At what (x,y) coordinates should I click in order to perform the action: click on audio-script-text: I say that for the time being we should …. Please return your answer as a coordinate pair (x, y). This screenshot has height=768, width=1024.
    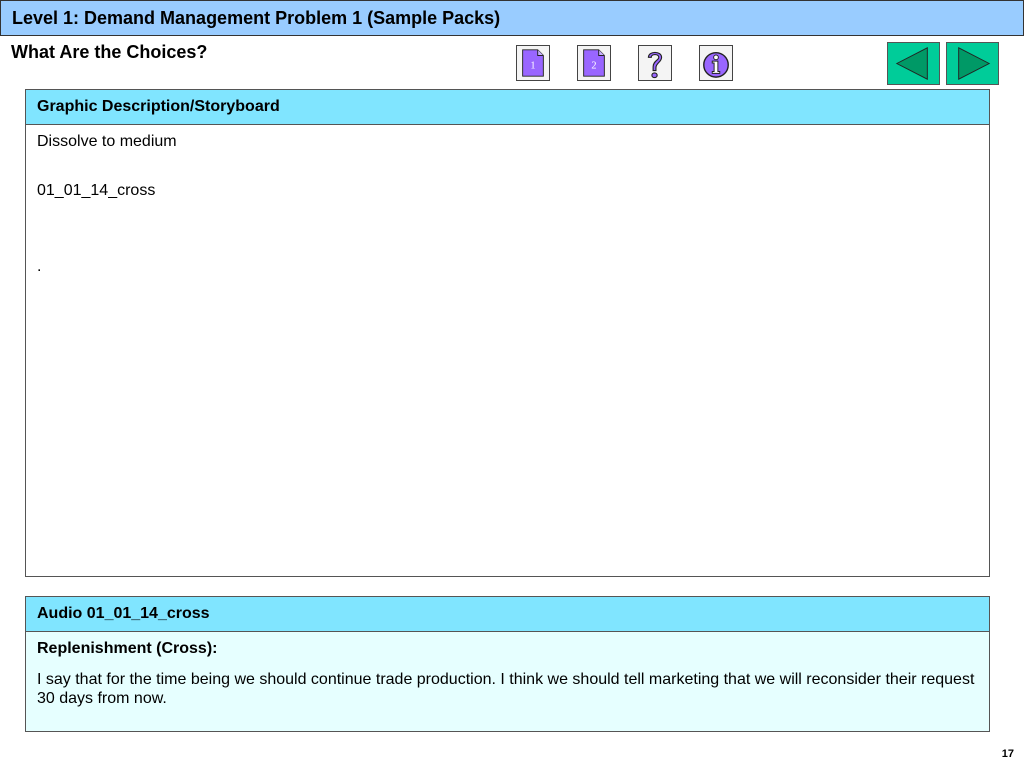
    Looking at the image, I should click on (506, 689).